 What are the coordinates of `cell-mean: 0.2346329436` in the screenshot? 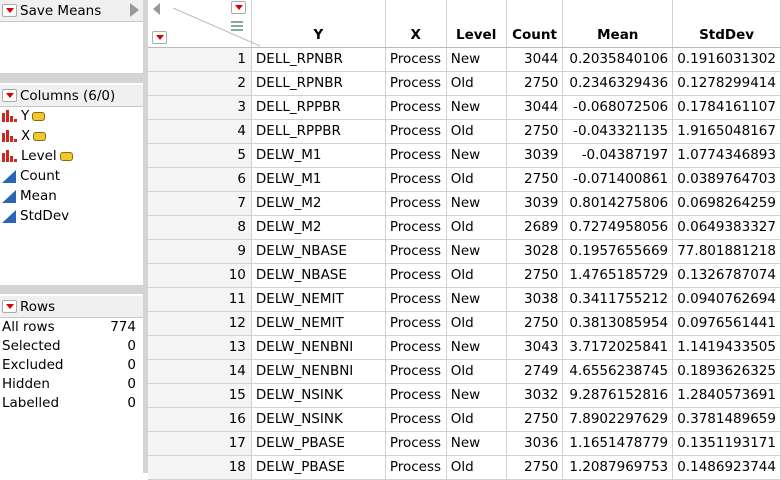 It's located at (618, 83).